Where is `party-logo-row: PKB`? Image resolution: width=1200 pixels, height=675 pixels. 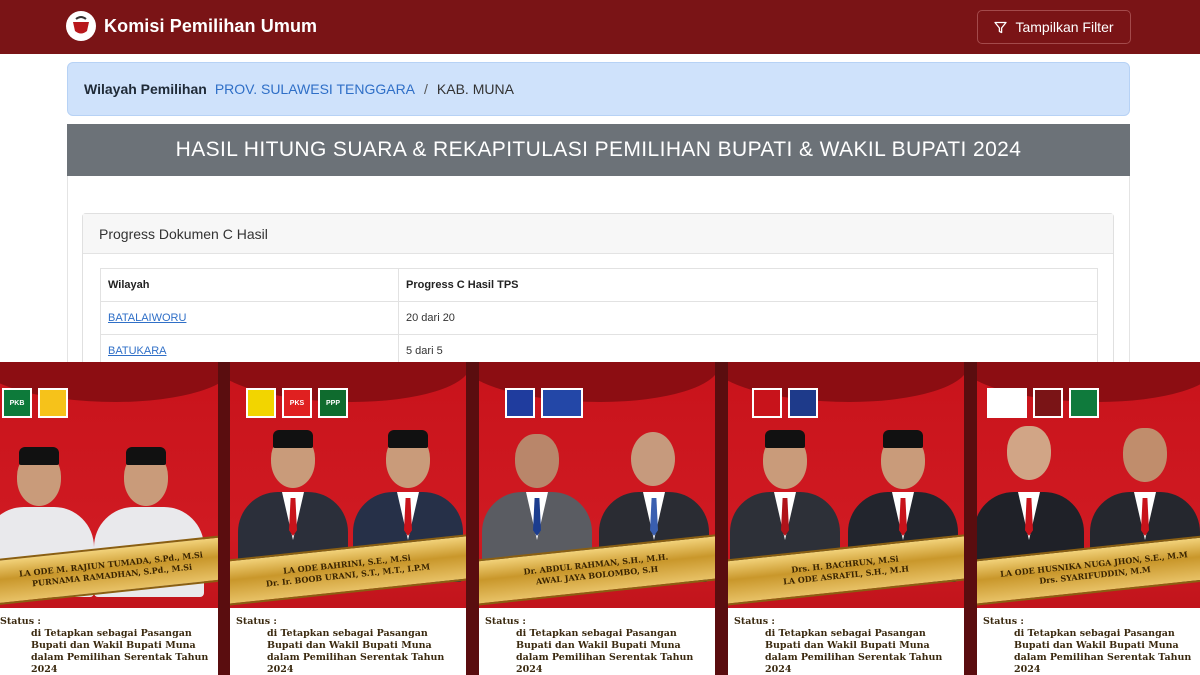 party-logo-row: PKB is located at coordinates (35, 403).